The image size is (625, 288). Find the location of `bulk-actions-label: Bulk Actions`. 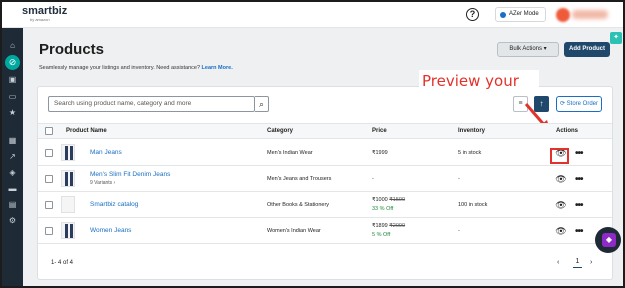

bulk-actions-label: Bulk Actions is located at coordinates (525, 49).